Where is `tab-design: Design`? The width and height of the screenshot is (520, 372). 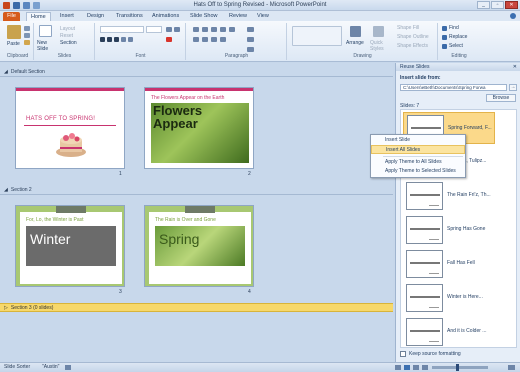 tab-design: Design is located at coordinates (95, 16).